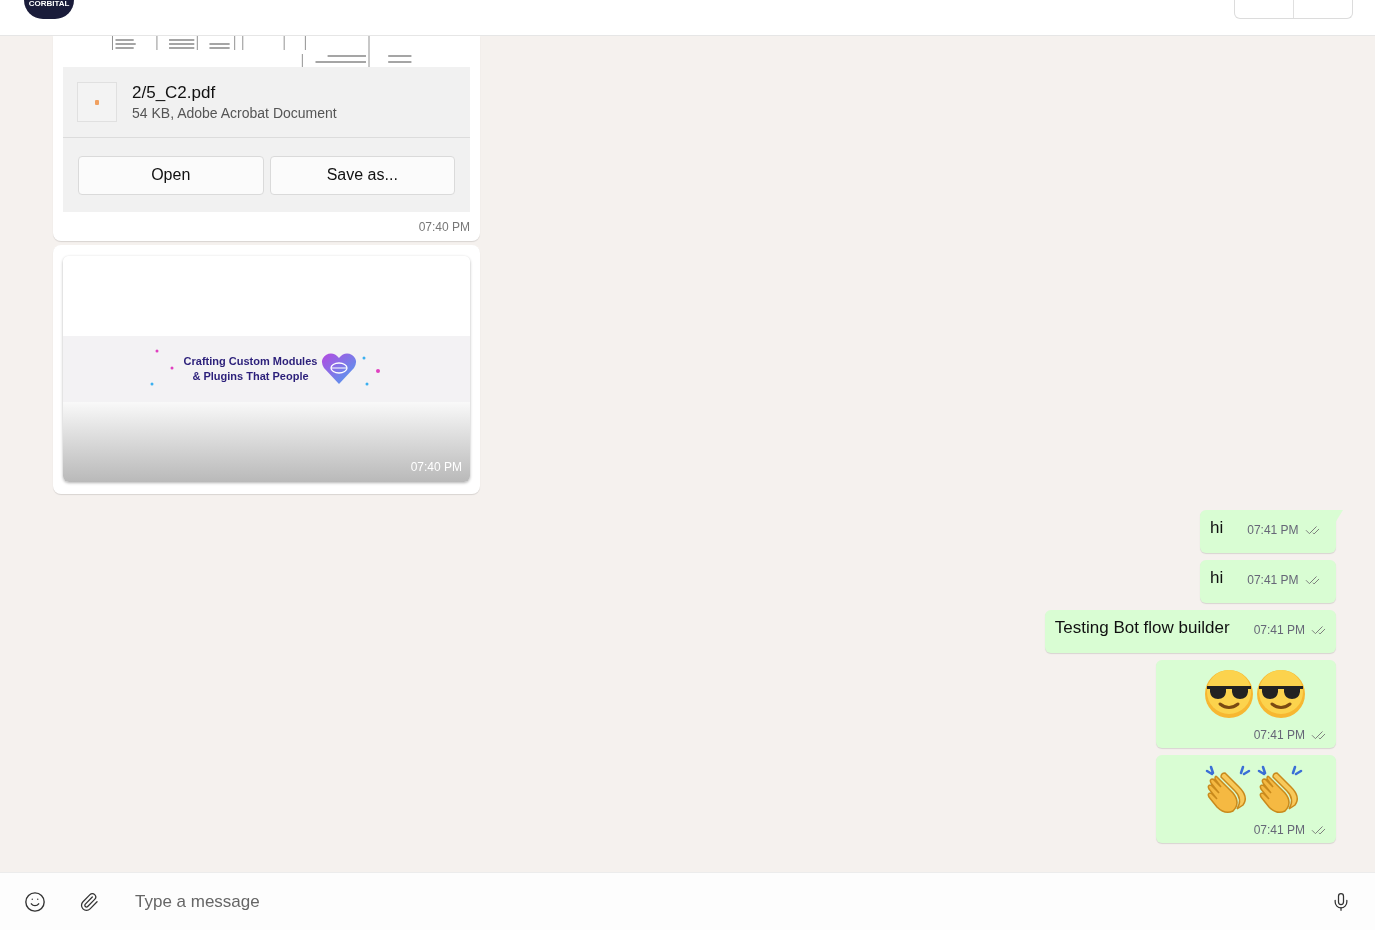 The width and height of the screenshot is (1375, 930). I want to click on banner-text: & Plugins That People, so click(250, 376).